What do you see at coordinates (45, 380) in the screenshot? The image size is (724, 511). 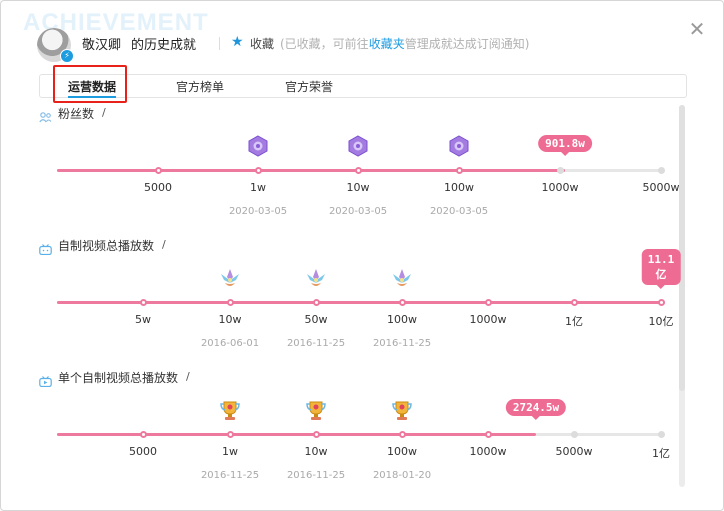 I see `tv-play-icon` at bounding box center [45, 380].